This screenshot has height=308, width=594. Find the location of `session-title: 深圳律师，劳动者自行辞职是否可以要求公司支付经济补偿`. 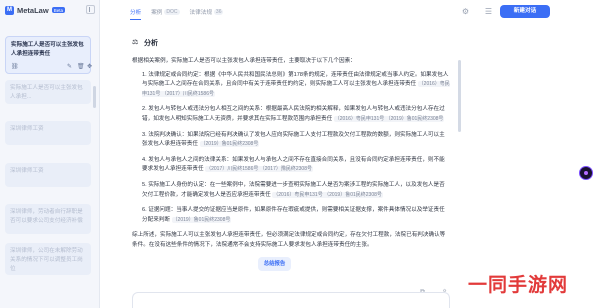

session-title: 深圳律师，劳动者自行辞职是否可以要求公司支付经济补偿 is located at coordinates (46, 216).